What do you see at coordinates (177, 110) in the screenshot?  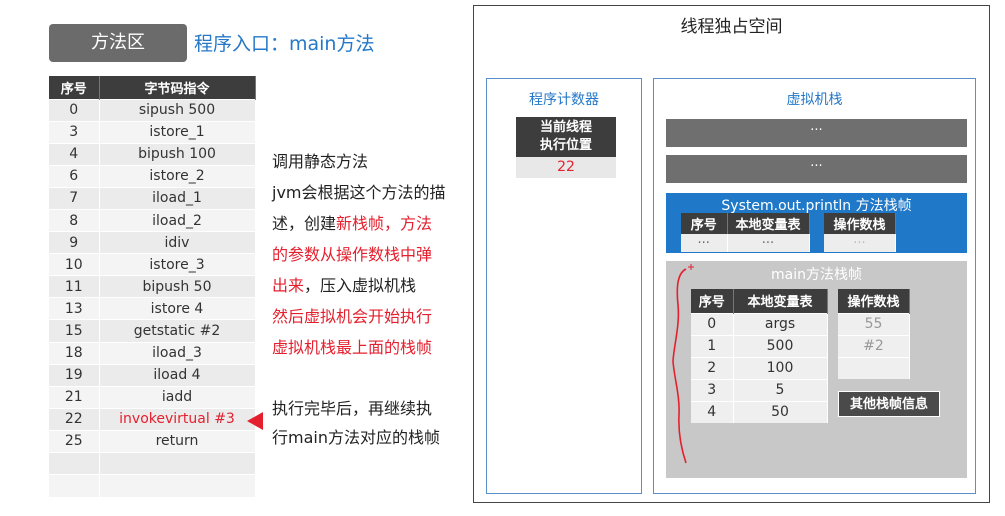 I see `bytecode-instruction-cell: sipush 500` at bounding box center [177, 110].